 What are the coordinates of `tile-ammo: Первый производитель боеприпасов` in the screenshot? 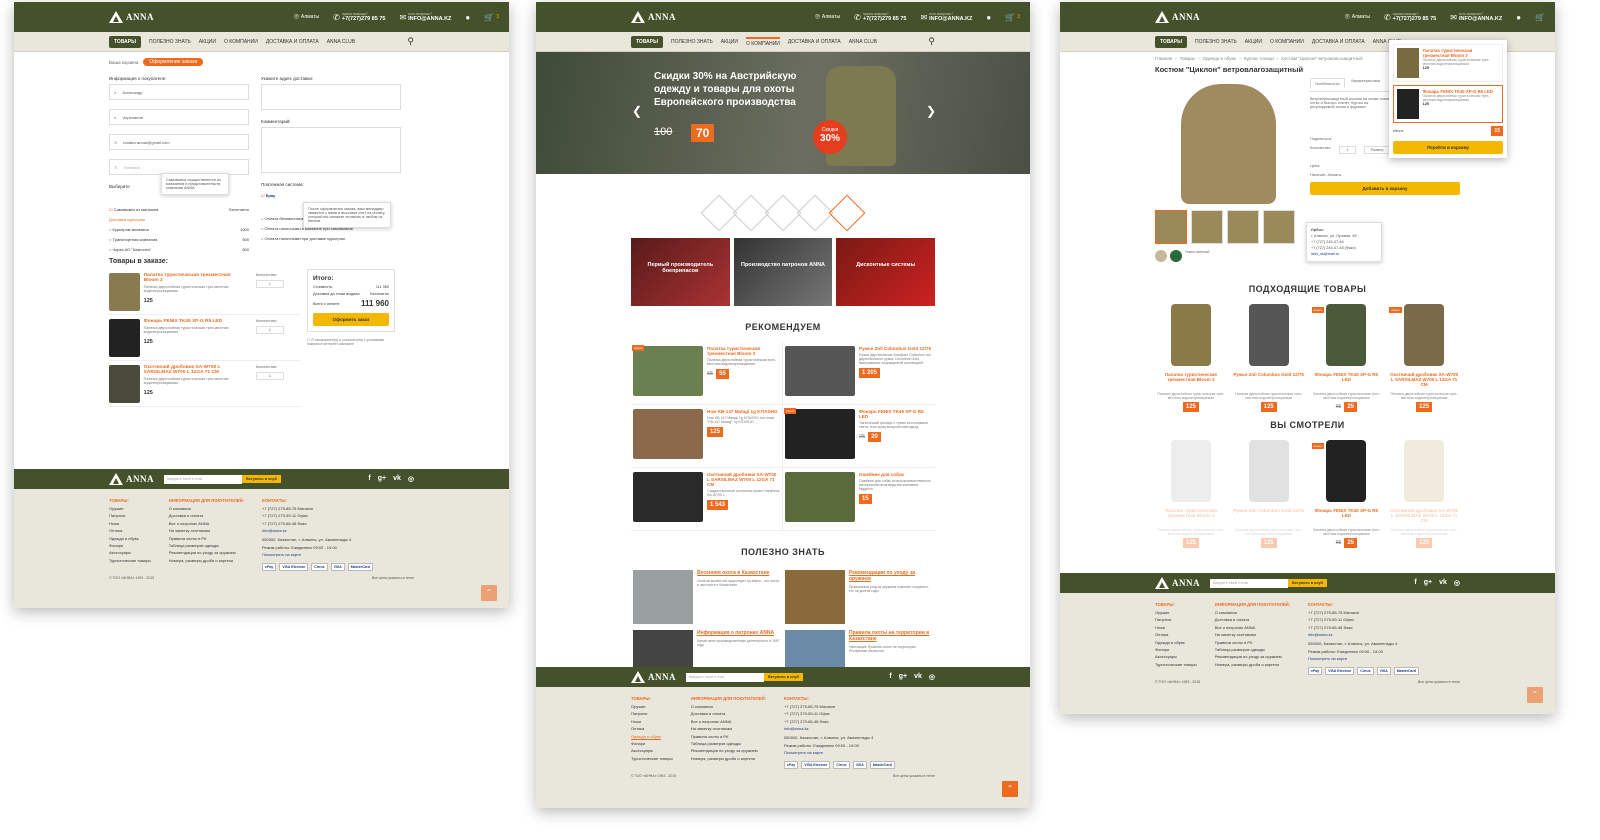 It's located at (680, 272).